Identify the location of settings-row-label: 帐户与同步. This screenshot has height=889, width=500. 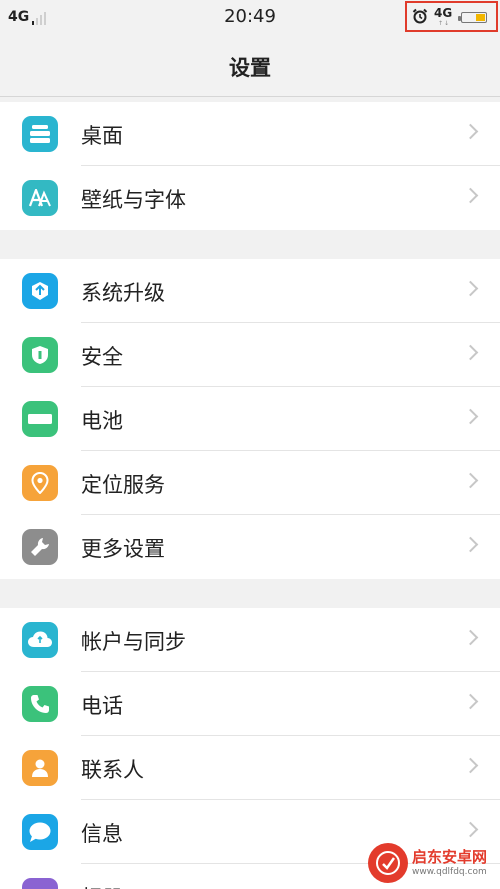
(133, 642).